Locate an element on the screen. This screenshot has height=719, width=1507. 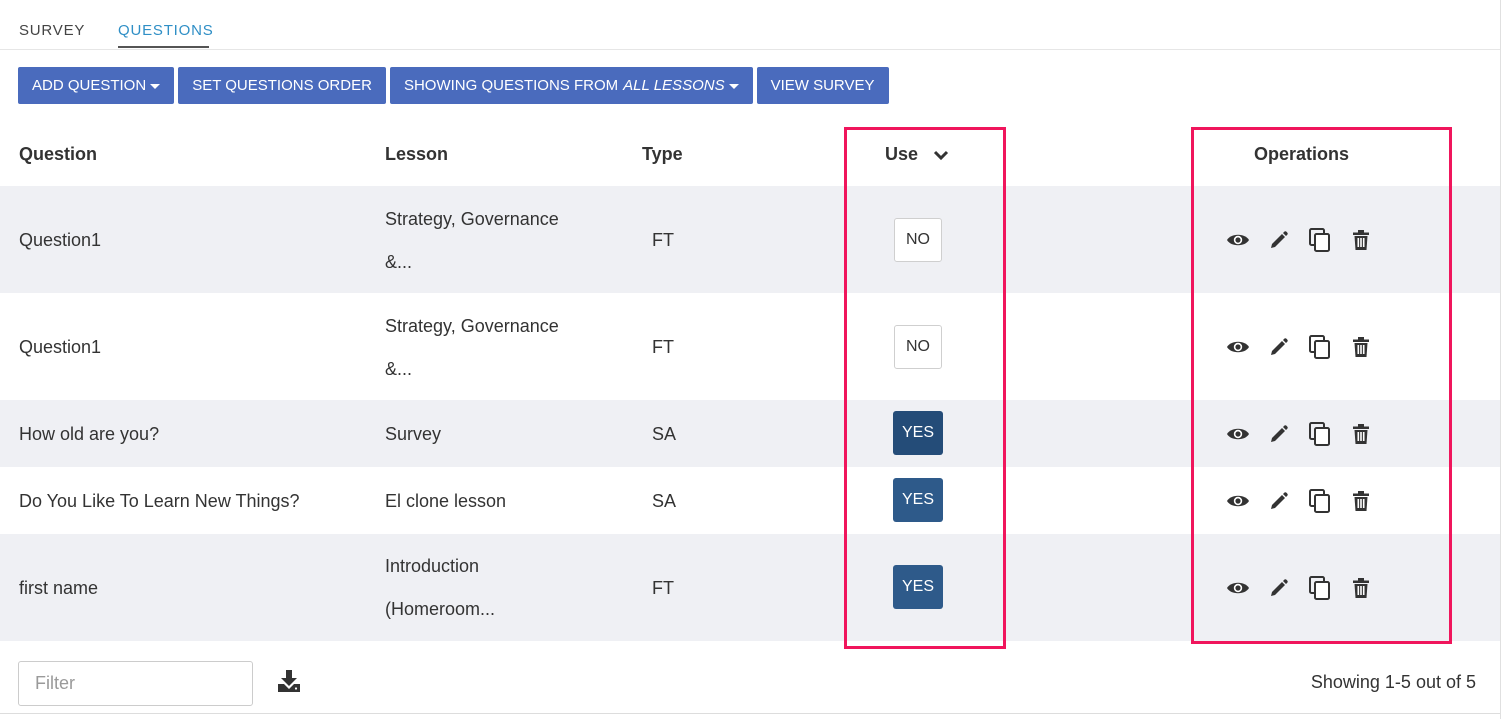
view-survey-label: VIEW SURVEY is located at coordinates (822, 85).